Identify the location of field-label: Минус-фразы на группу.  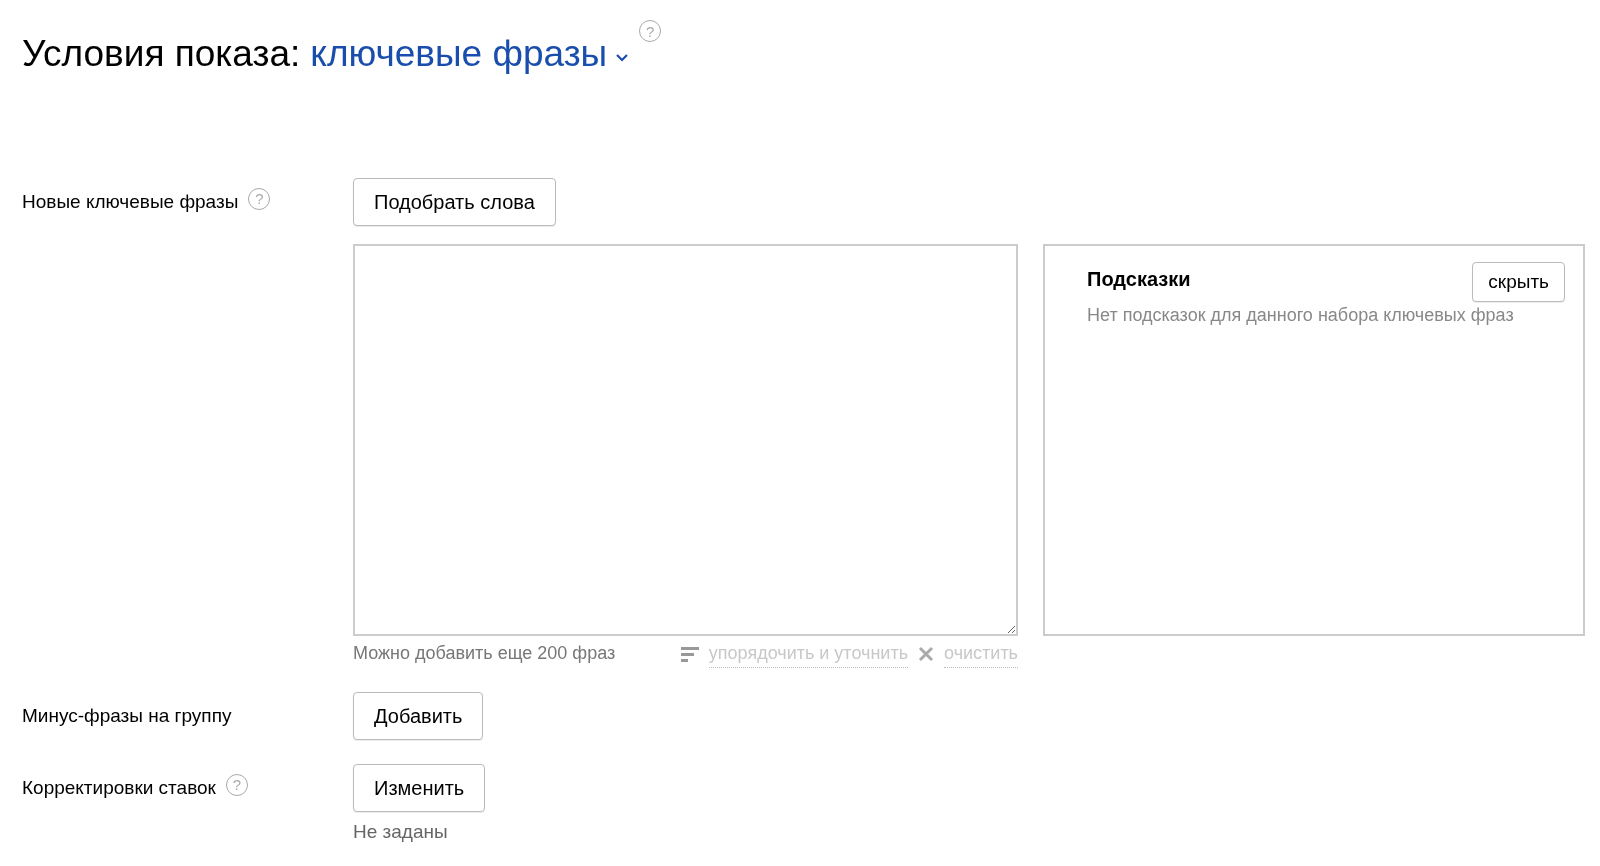
(127, 715).